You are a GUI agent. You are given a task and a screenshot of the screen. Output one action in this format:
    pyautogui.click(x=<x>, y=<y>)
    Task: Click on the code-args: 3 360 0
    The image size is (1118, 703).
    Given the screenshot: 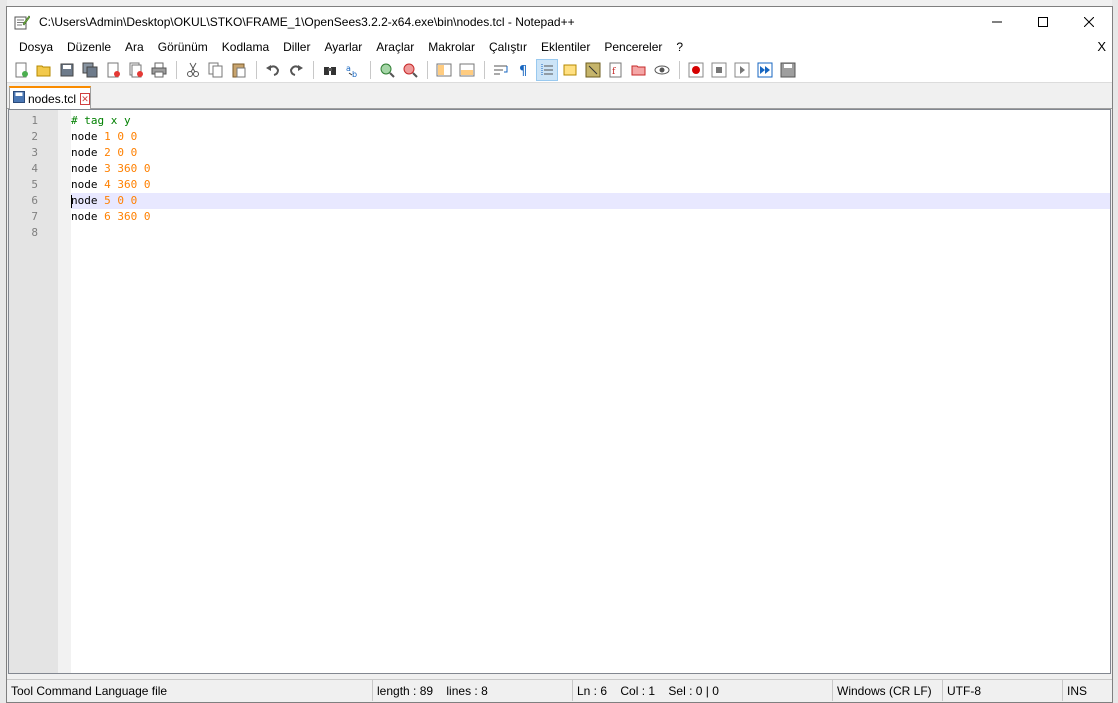 What is the action you would take?
    pyautogui.click(x=127, y=168)
    